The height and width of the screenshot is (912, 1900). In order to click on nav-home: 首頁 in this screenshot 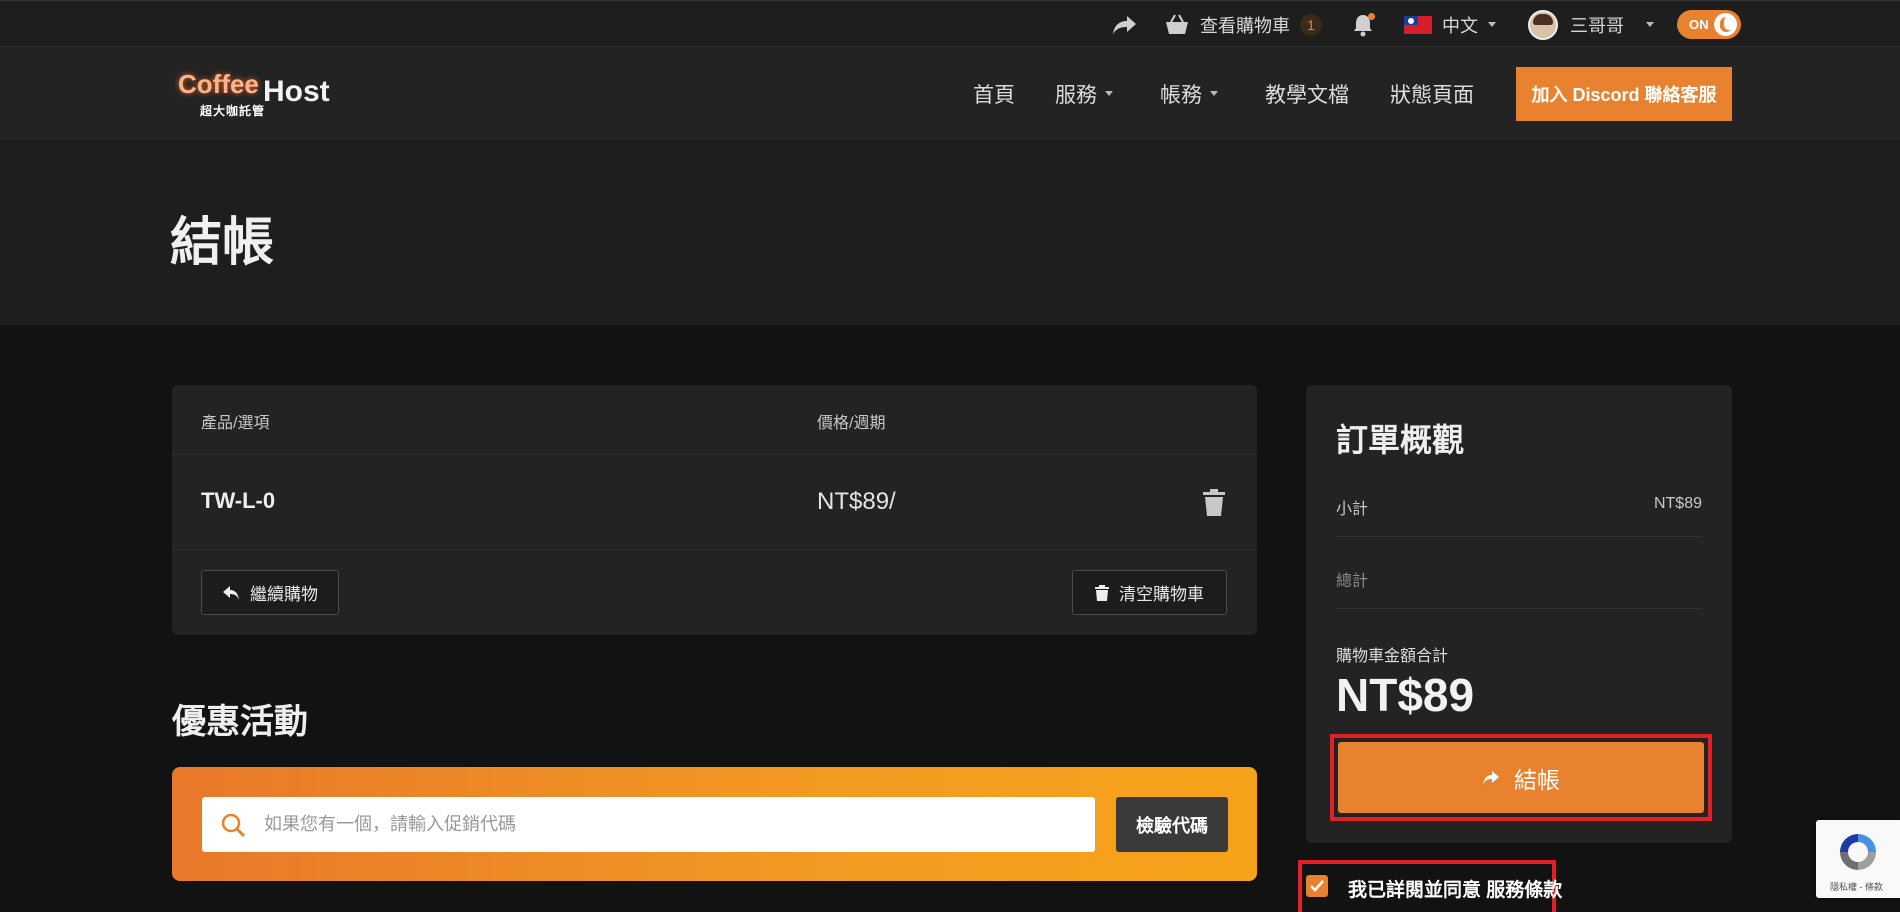, I will do `click(994, 93)`.